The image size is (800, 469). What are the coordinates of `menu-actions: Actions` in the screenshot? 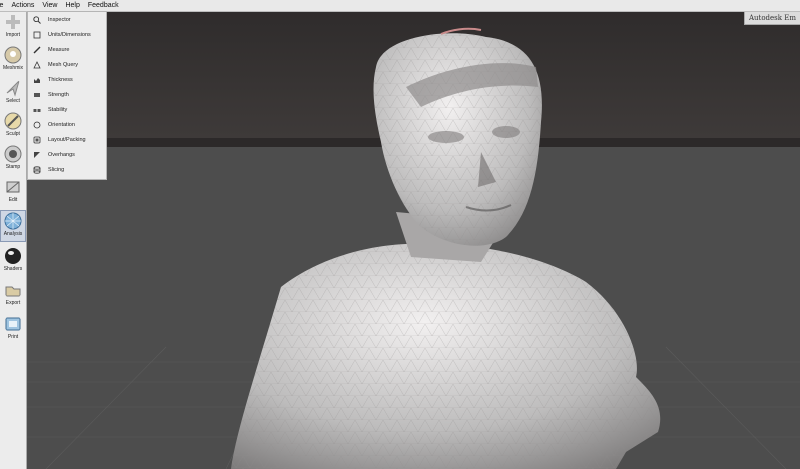 It's located at (22, 5).